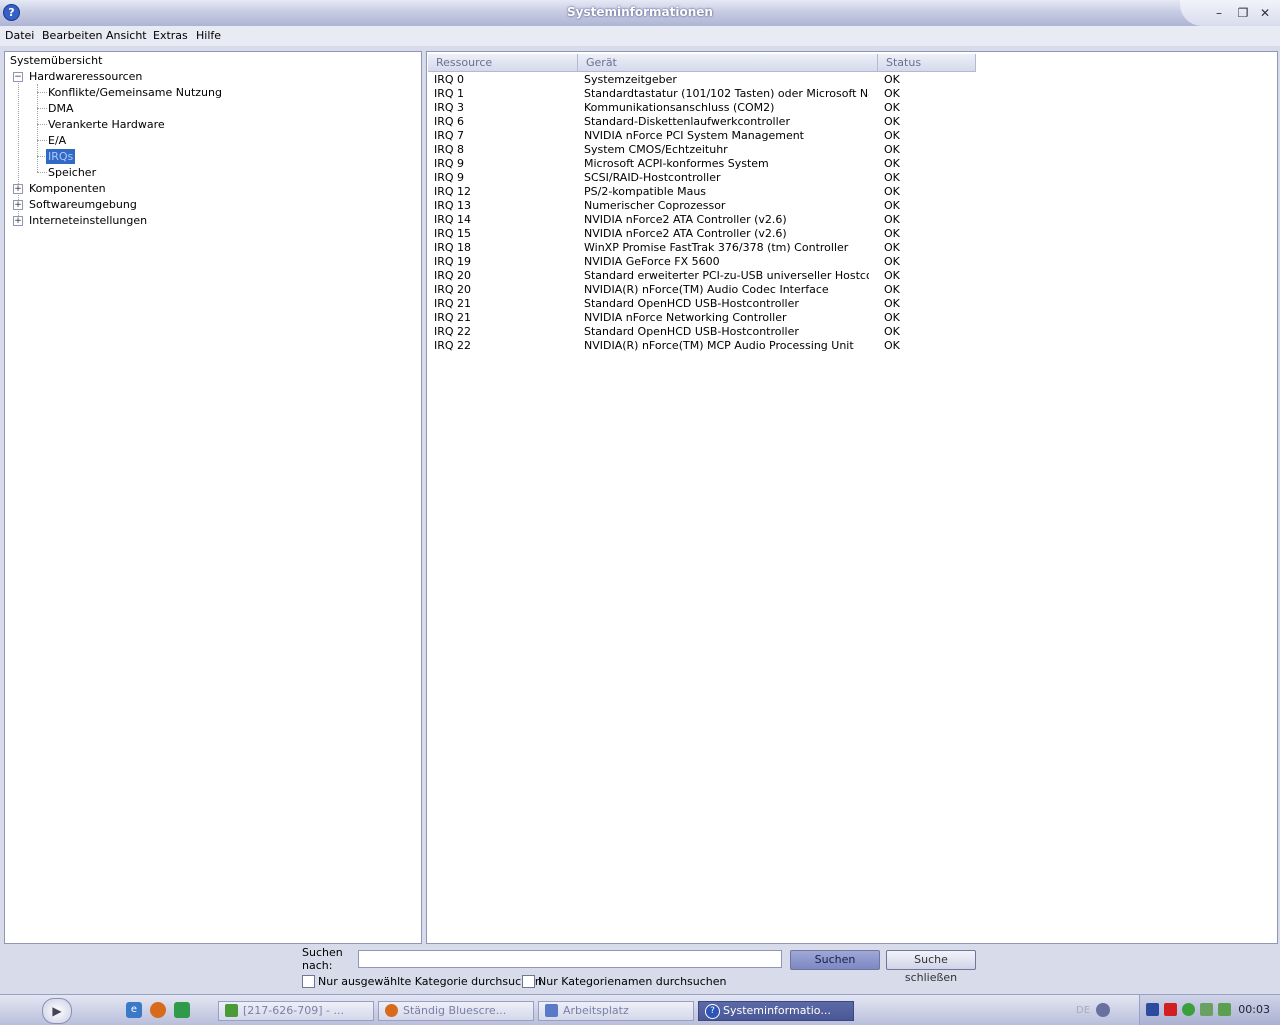 The image size is (1280, 1025). I want to click on cell-device: NVIDIA GeForce FX 5600, so click(652, 261).